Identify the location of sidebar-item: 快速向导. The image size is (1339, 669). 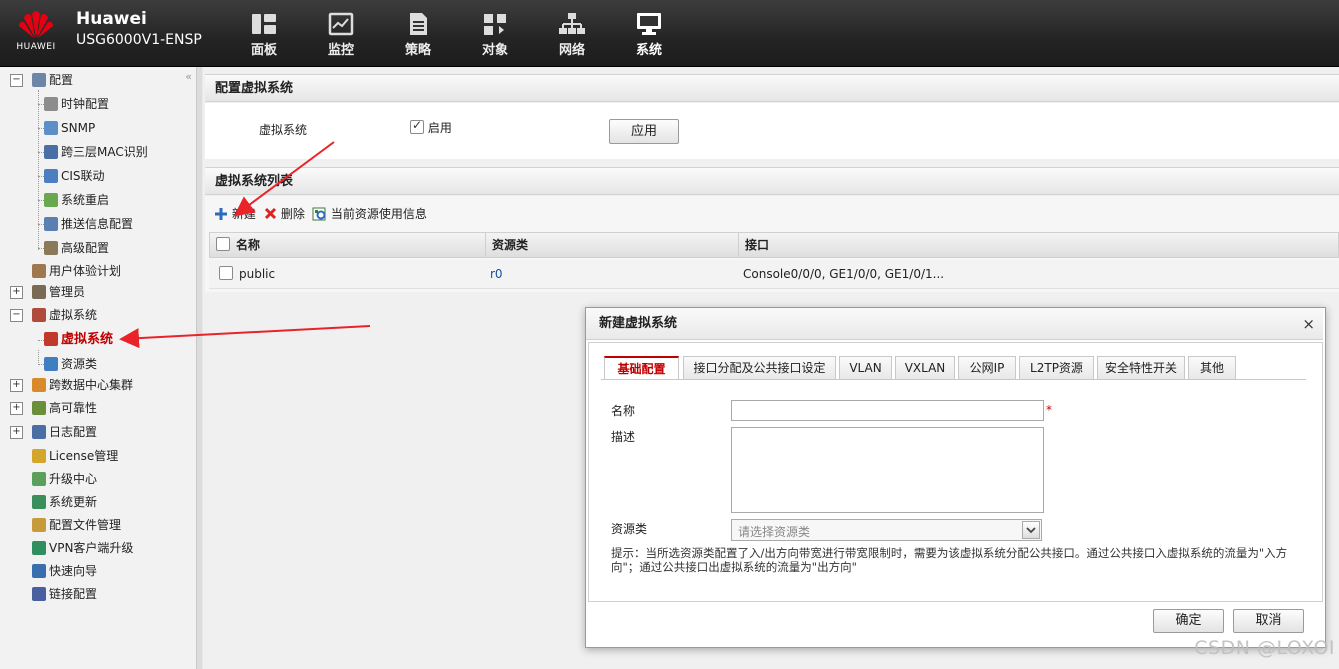
(64, 571).